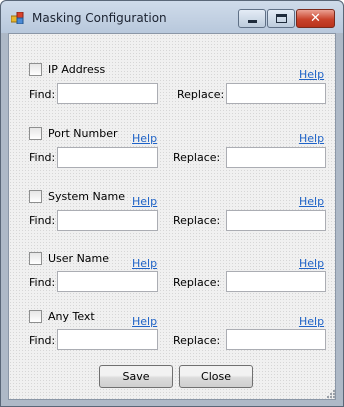 This screenshot has height=407, width=344. I want to click on any-text-label: Any Text, so click(71, 316).